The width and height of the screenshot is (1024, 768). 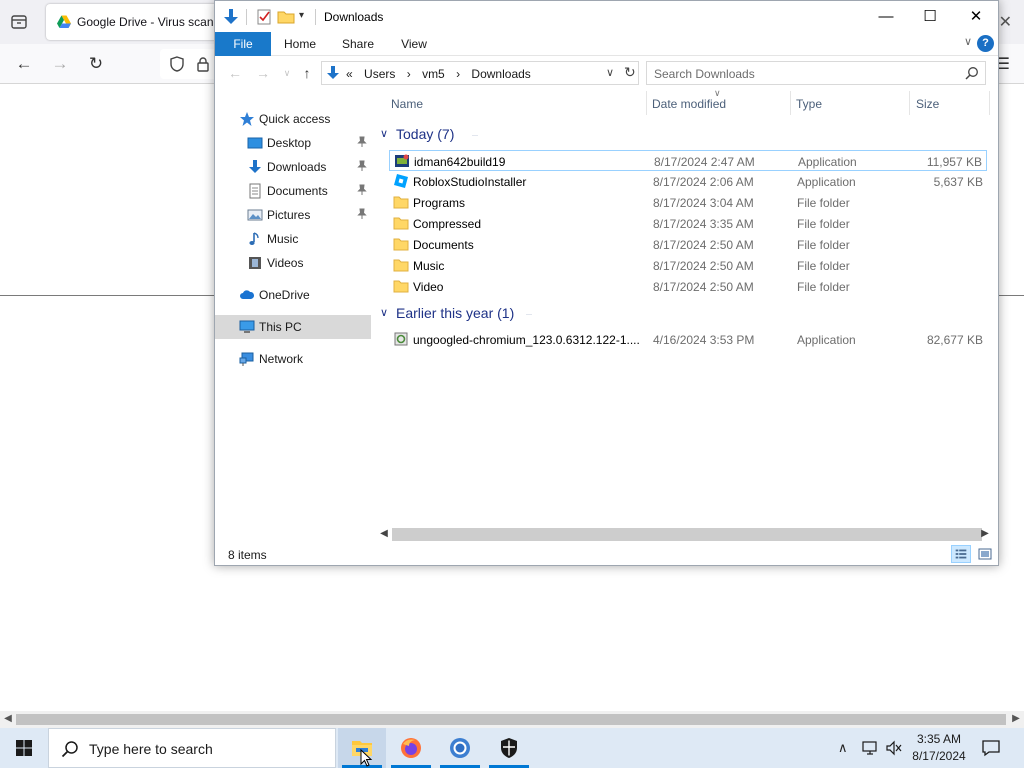 What do you see at coordinates (407, 104) in the screenshot?
I see `column-header-name: Name` at bounding box center [407, 104].